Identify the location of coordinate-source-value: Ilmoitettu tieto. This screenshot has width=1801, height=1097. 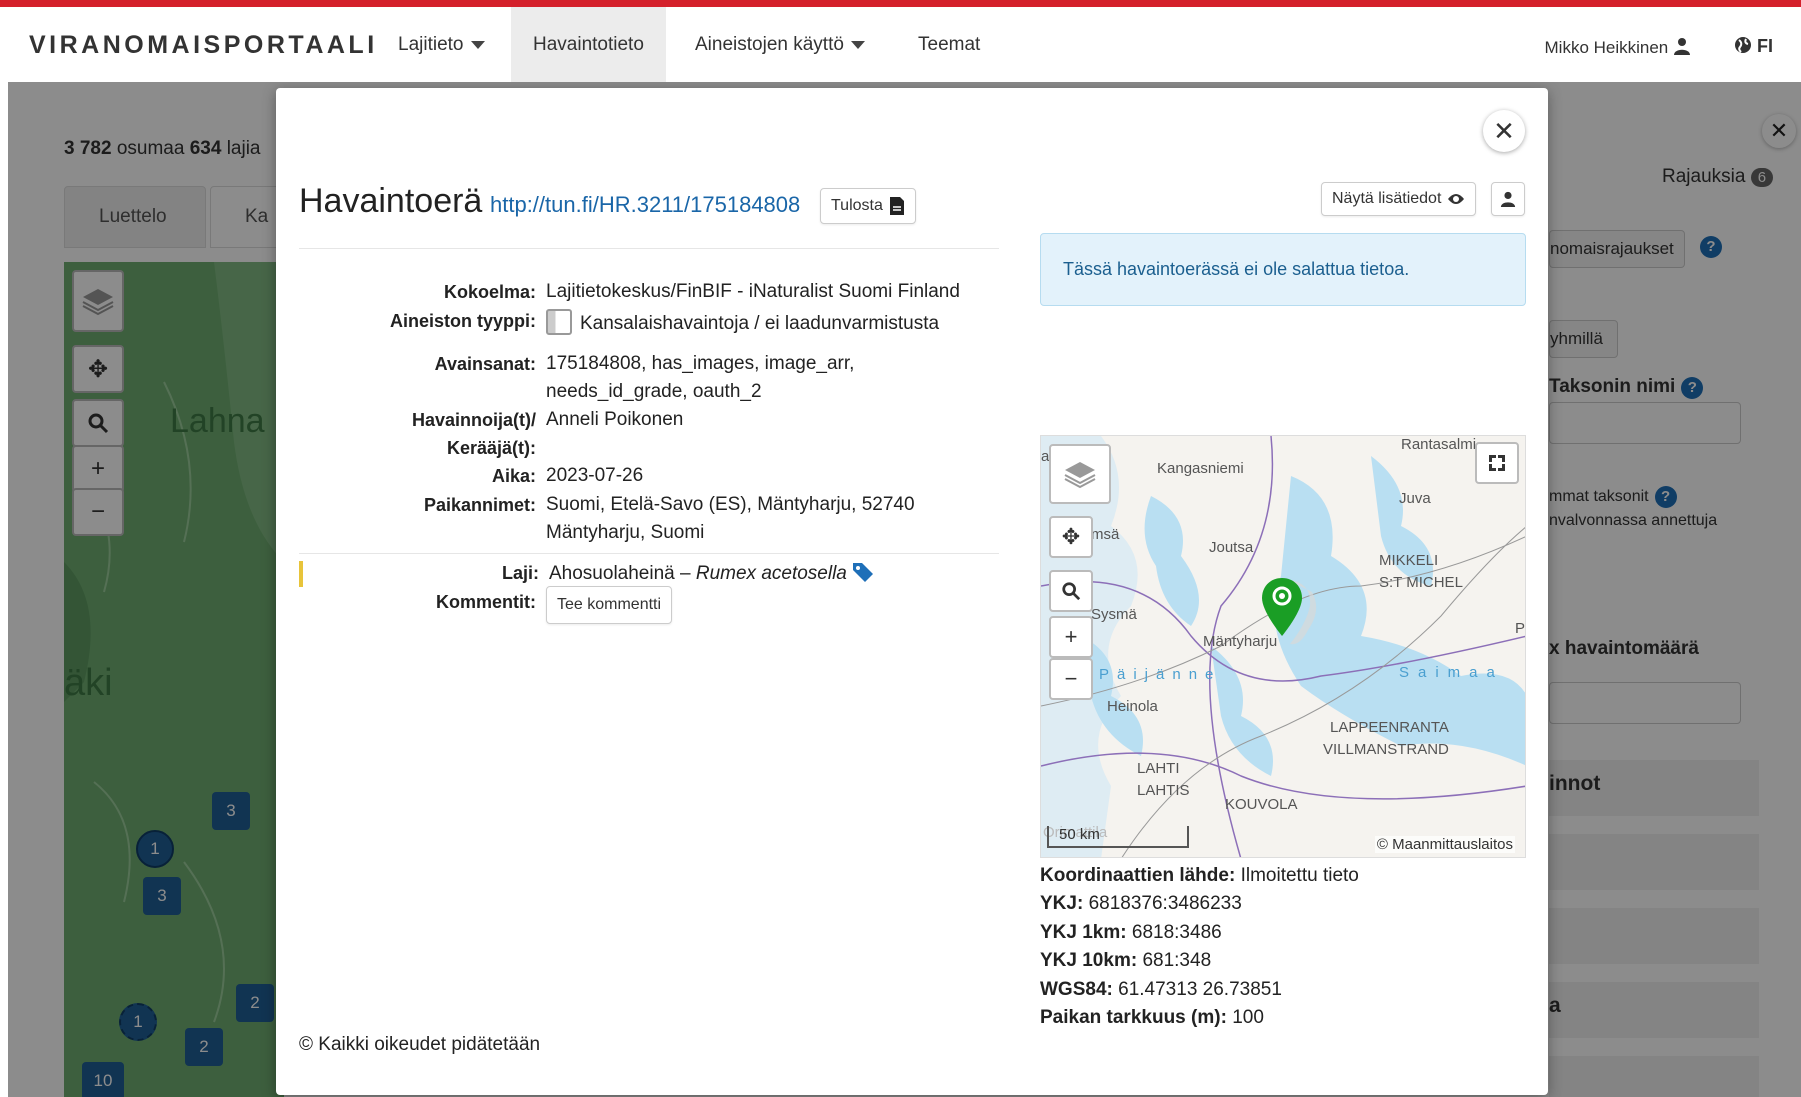
(1299, 875).